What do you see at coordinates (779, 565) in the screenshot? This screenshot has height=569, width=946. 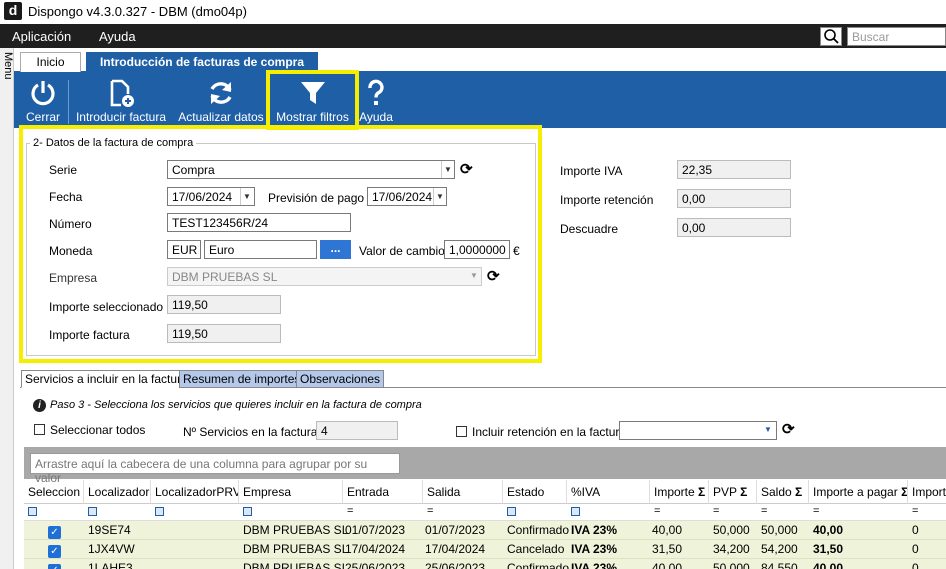 I see `cell-saldo: 84,550` at bounding box center [779, 565].